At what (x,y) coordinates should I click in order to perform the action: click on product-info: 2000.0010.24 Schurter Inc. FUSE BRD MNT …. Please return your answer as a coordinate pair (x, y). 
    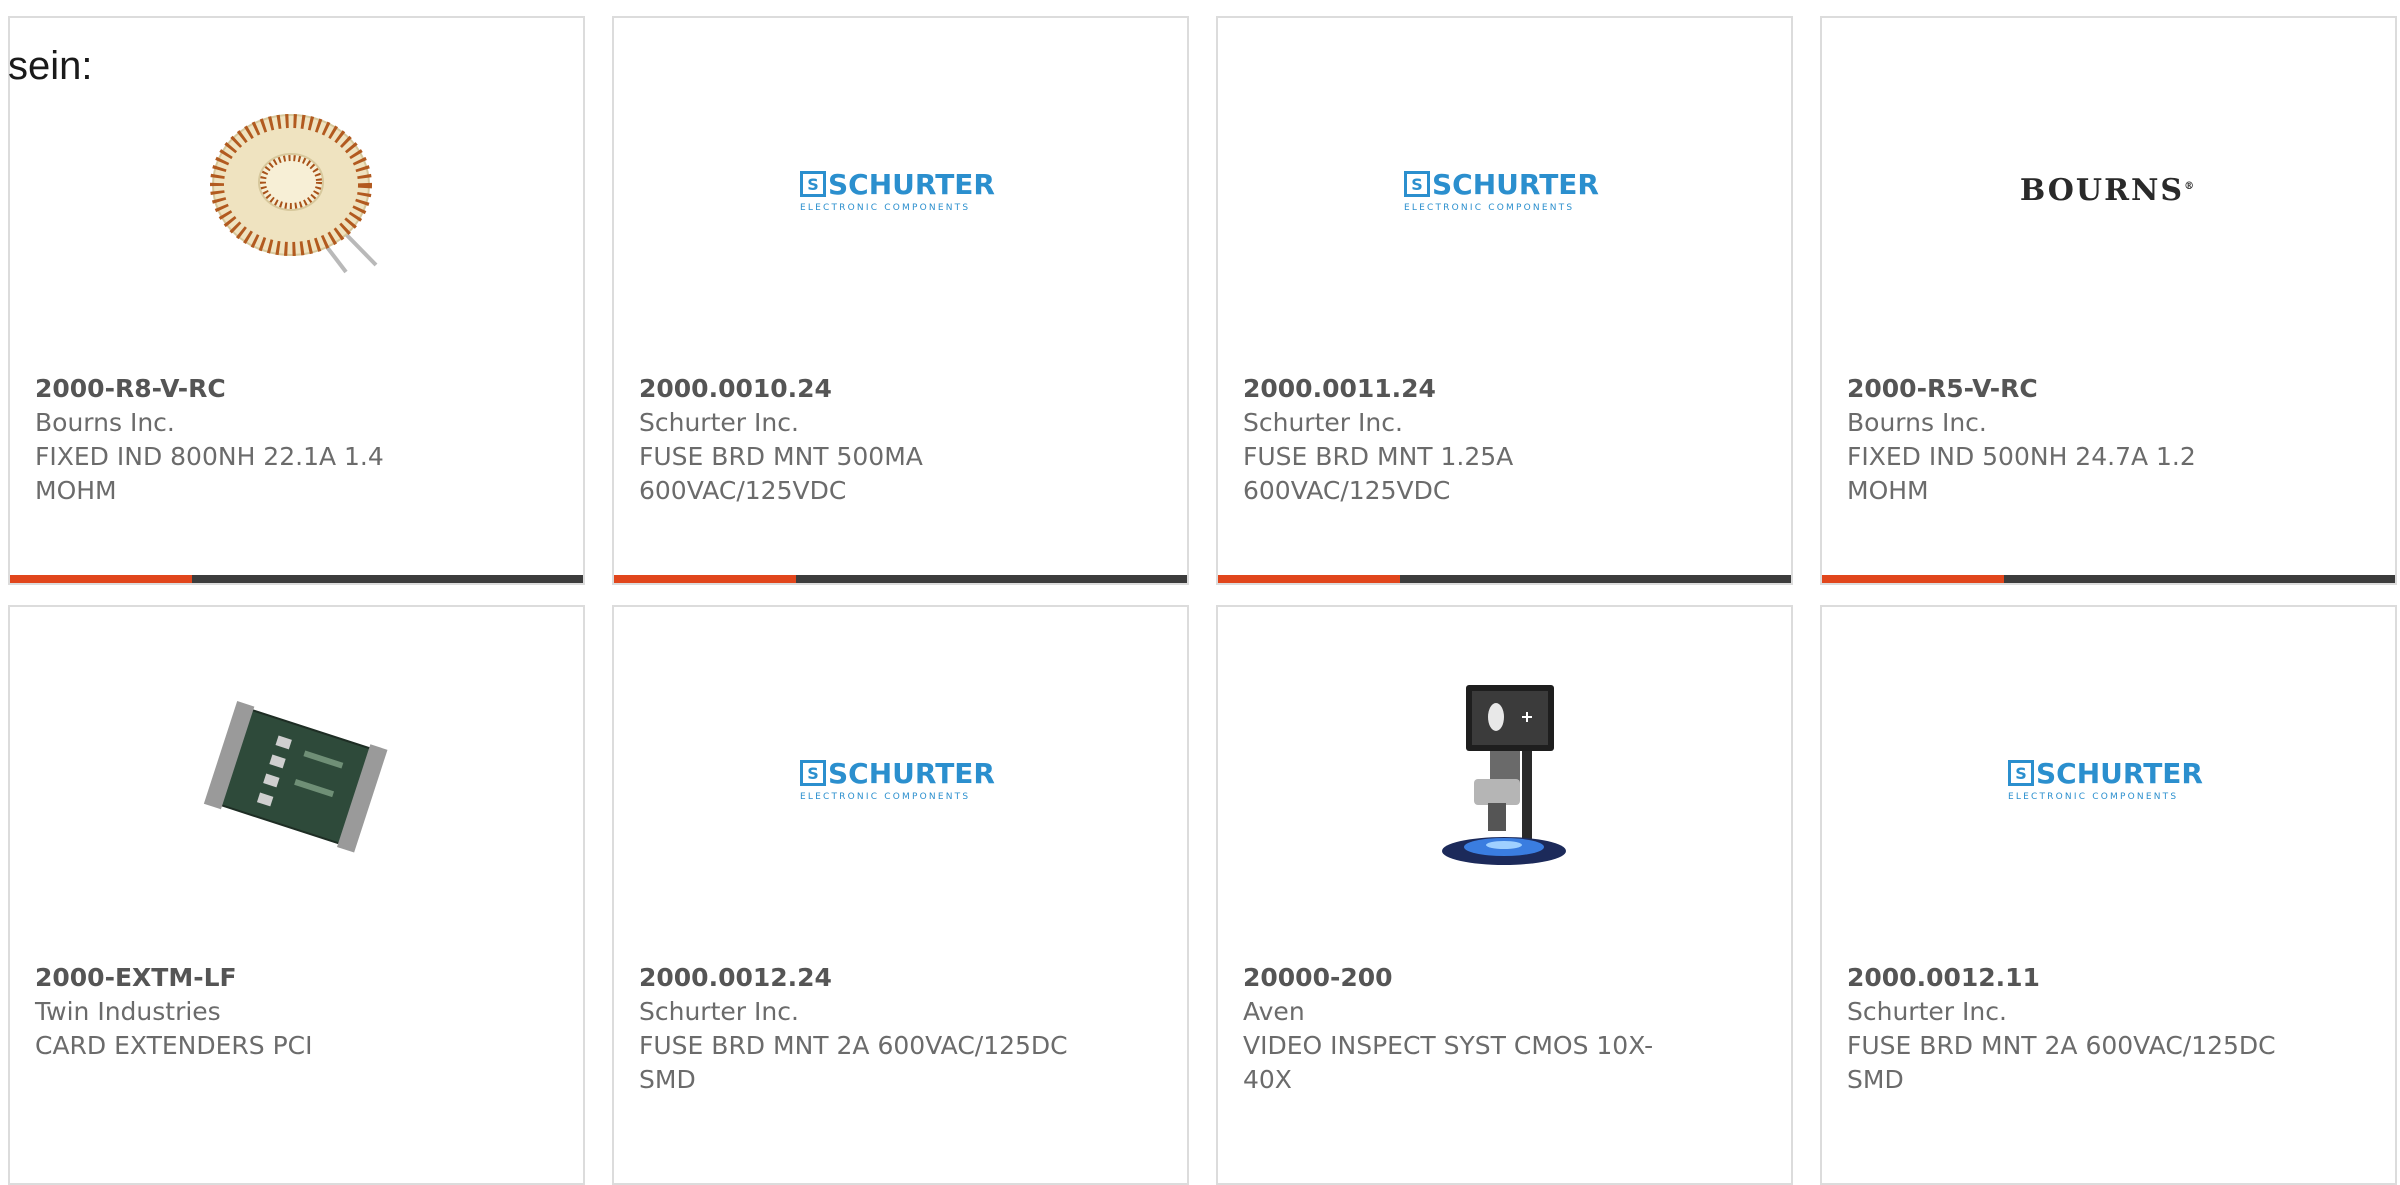
    Looking at the image, I should click on (854, 440).